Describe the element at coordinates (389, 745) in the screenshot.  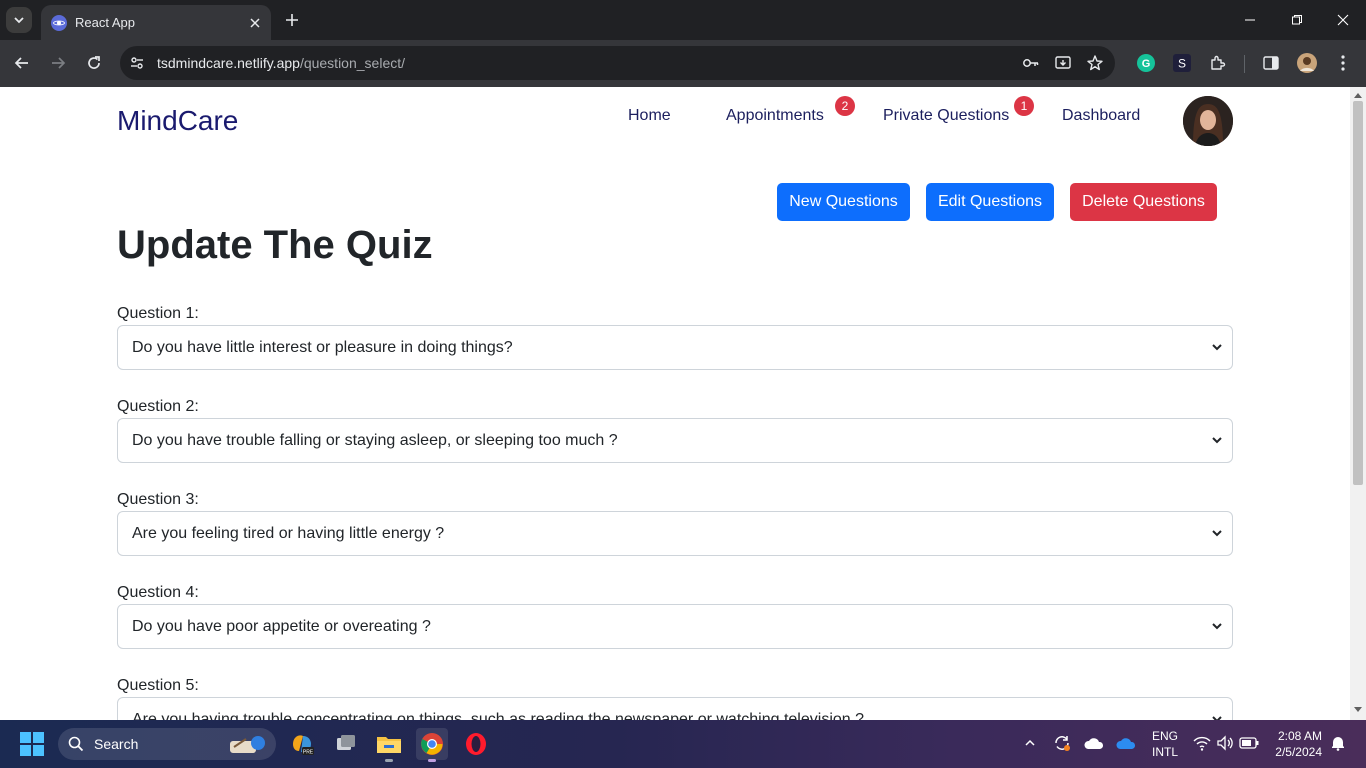
I see `file-explorer-icon` at that location.